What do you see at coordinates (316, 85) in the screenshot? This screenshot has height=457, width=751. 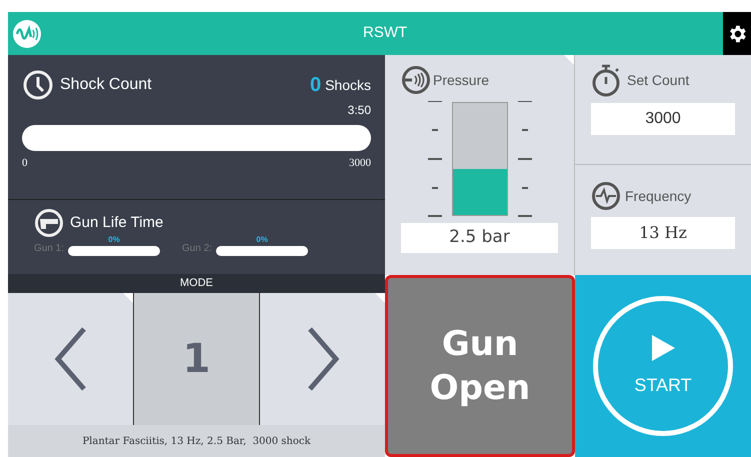 I see `shock-count-value: 0` at bounding box center [316, 85].